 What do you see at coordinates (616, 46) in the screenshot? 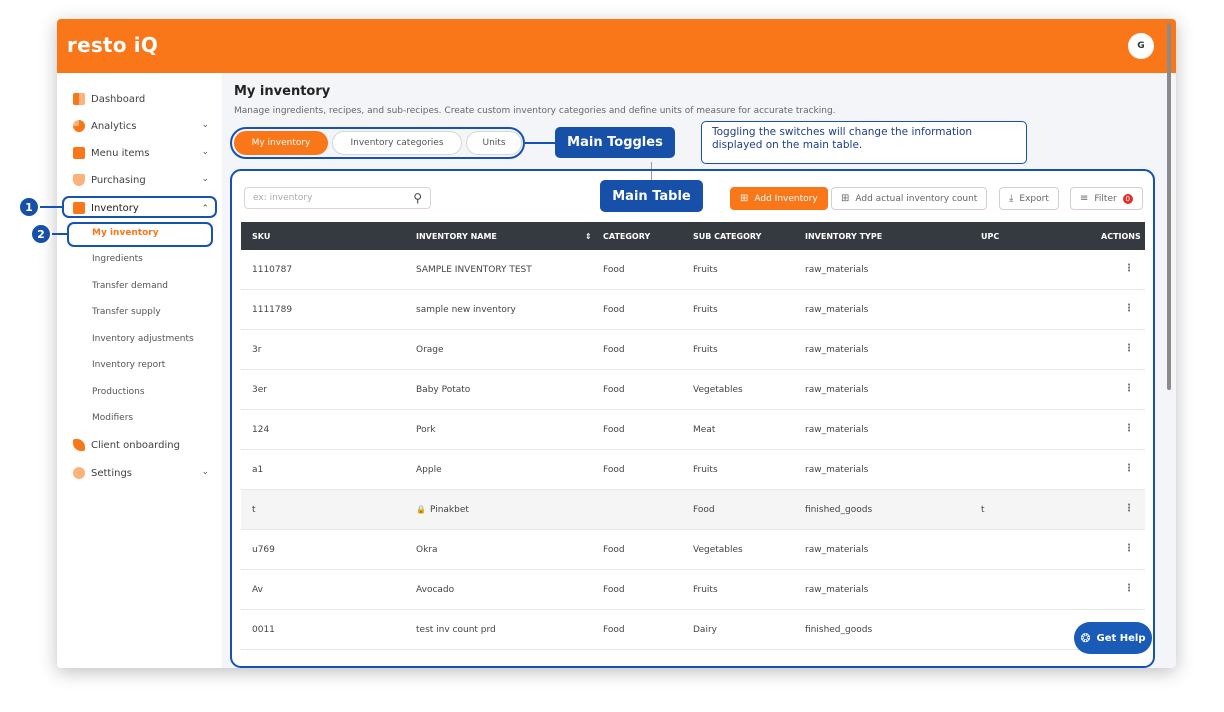
I see `top-bar: resto iQ G` at bounding box center [616, 46].